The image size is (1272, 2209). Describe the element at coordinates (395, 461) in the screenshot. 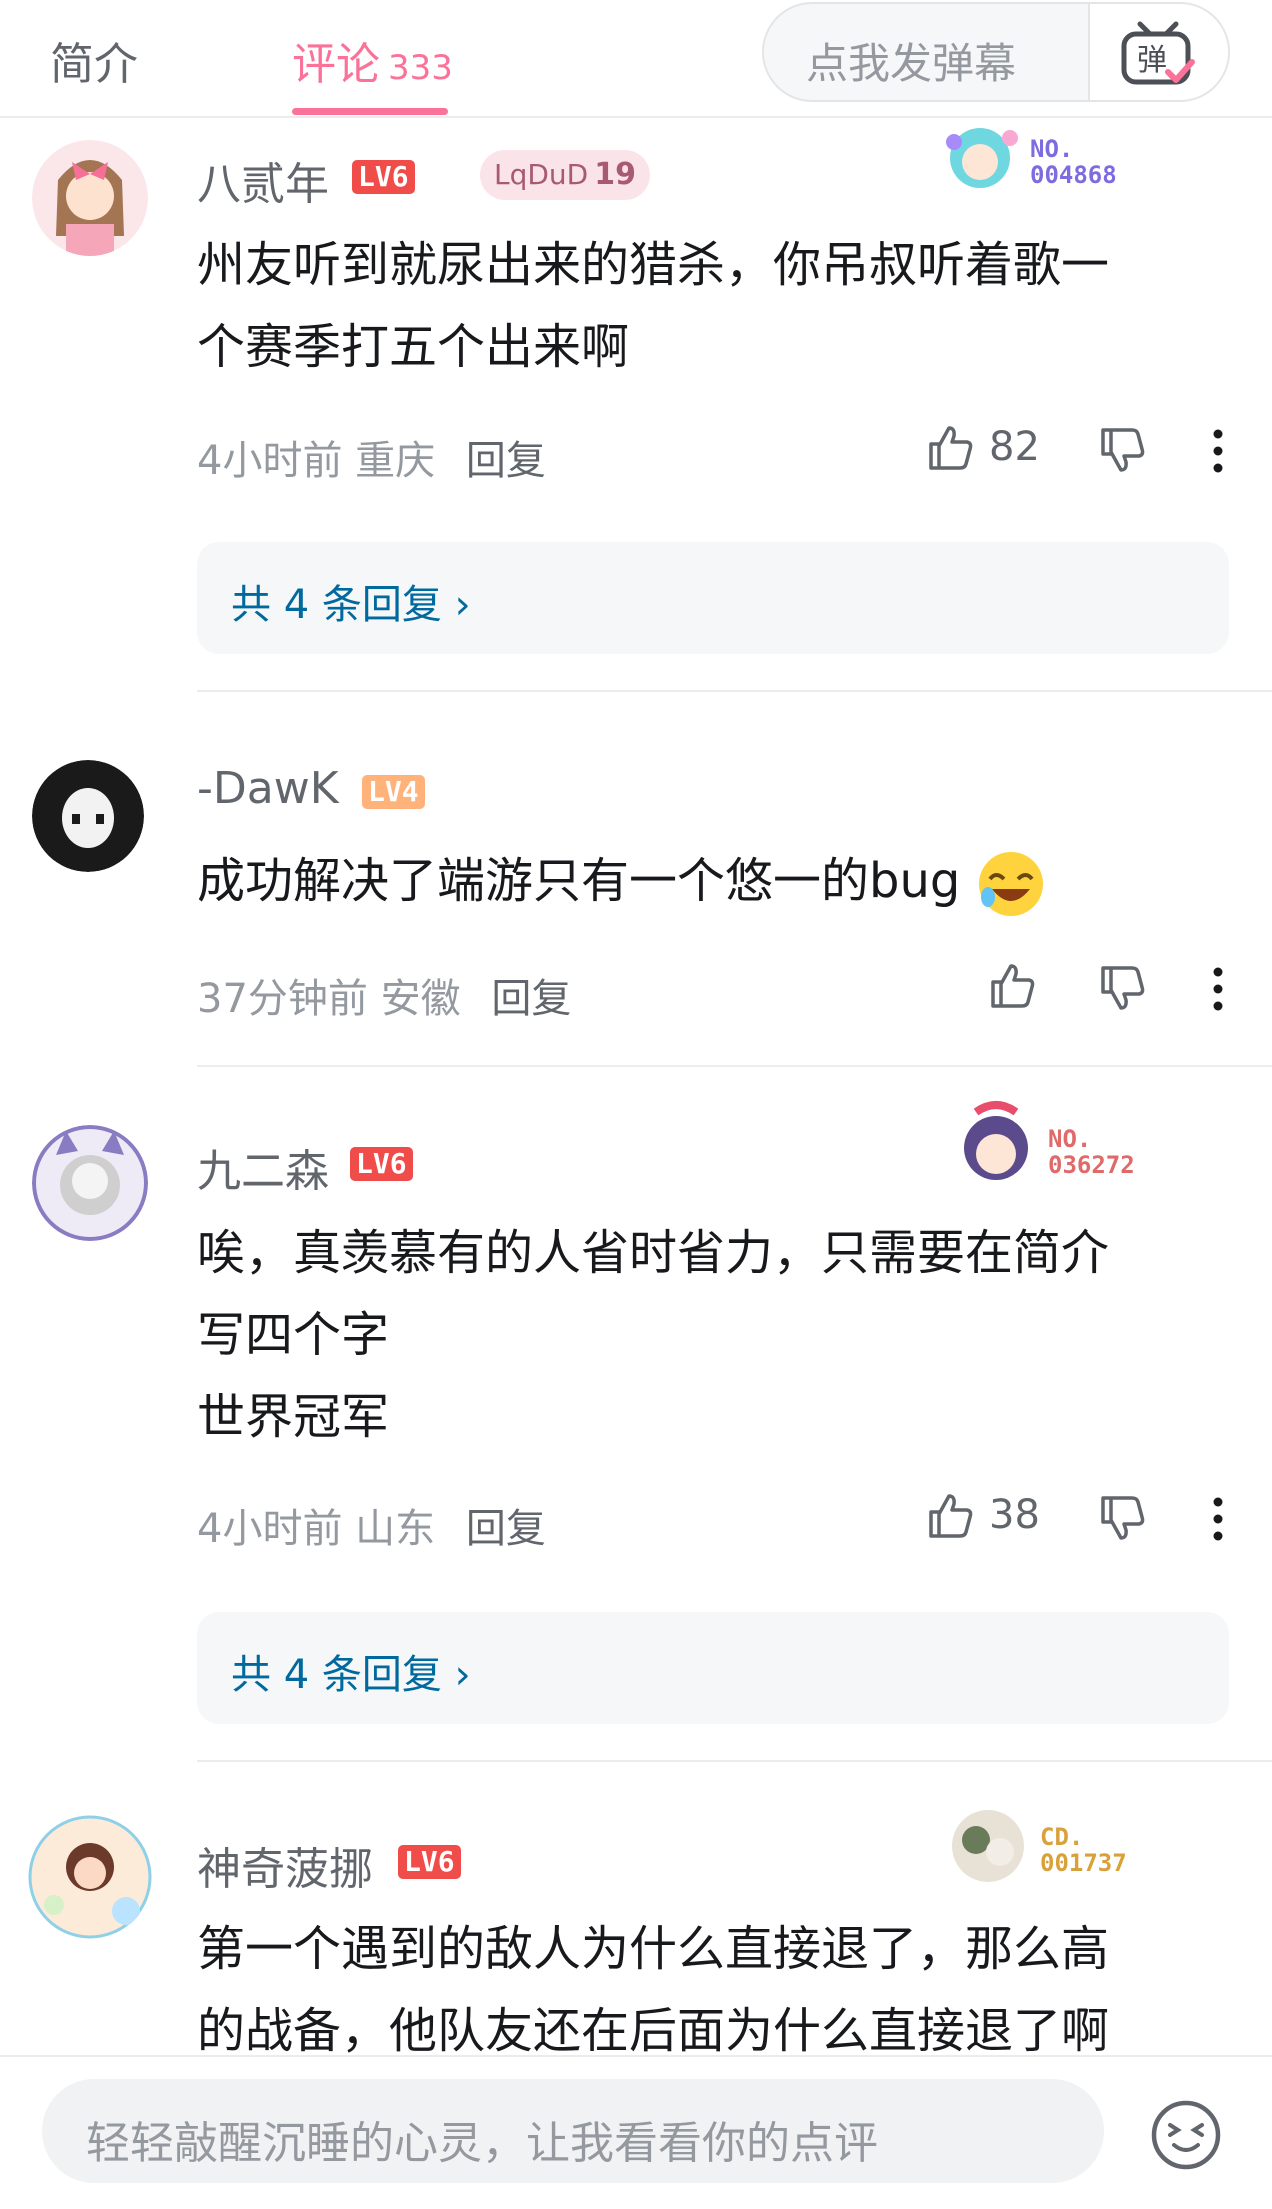

I see `comment-location: 重庆` at that location.